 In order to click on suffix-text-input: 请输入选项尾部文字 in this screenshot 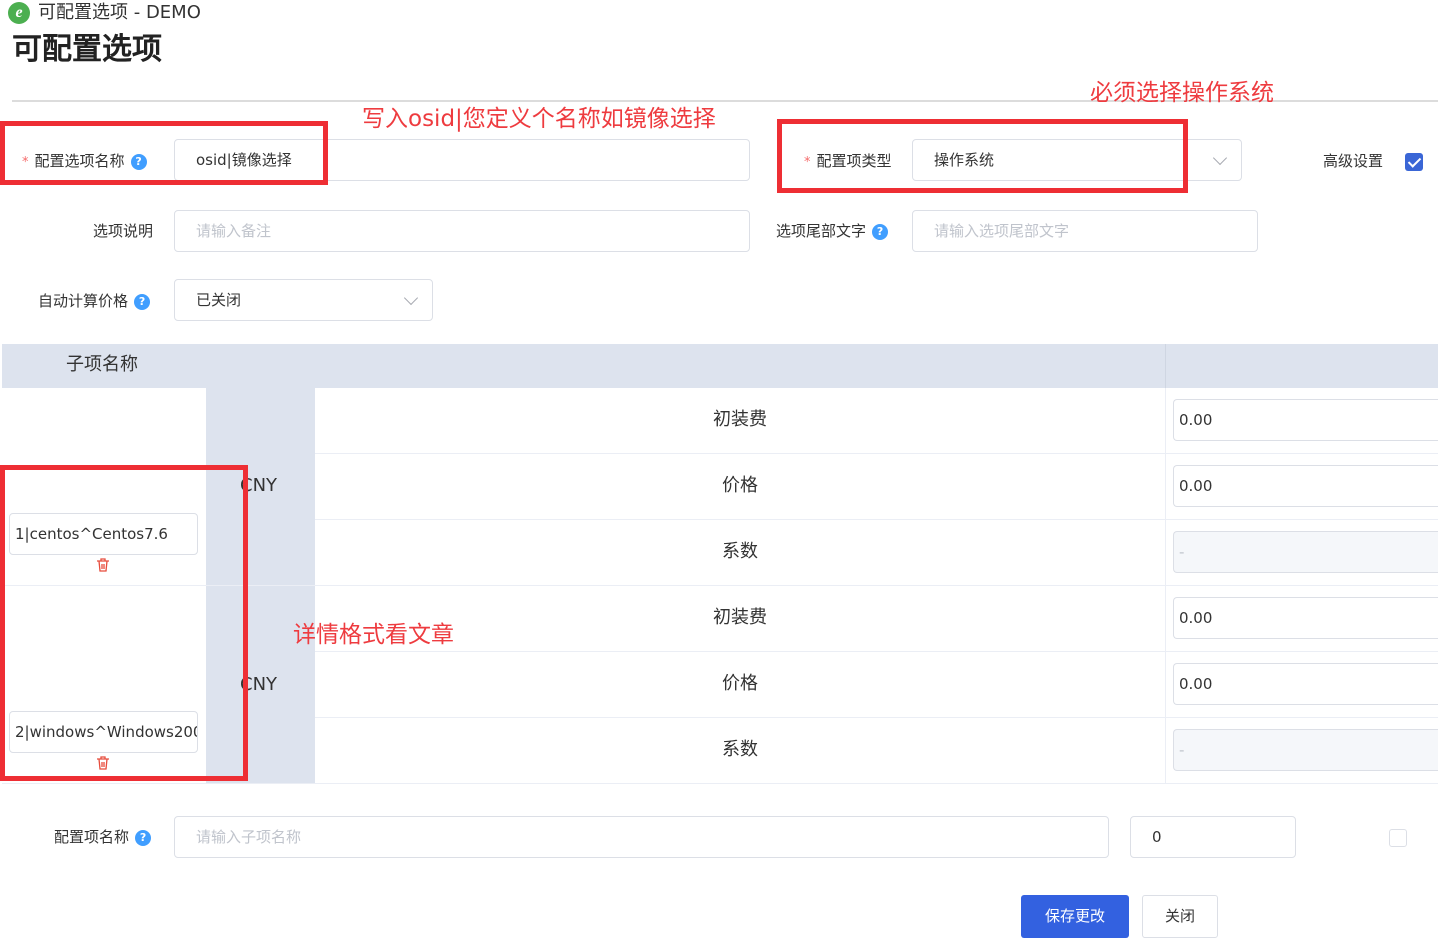, I will do `click(1085, 231)`.